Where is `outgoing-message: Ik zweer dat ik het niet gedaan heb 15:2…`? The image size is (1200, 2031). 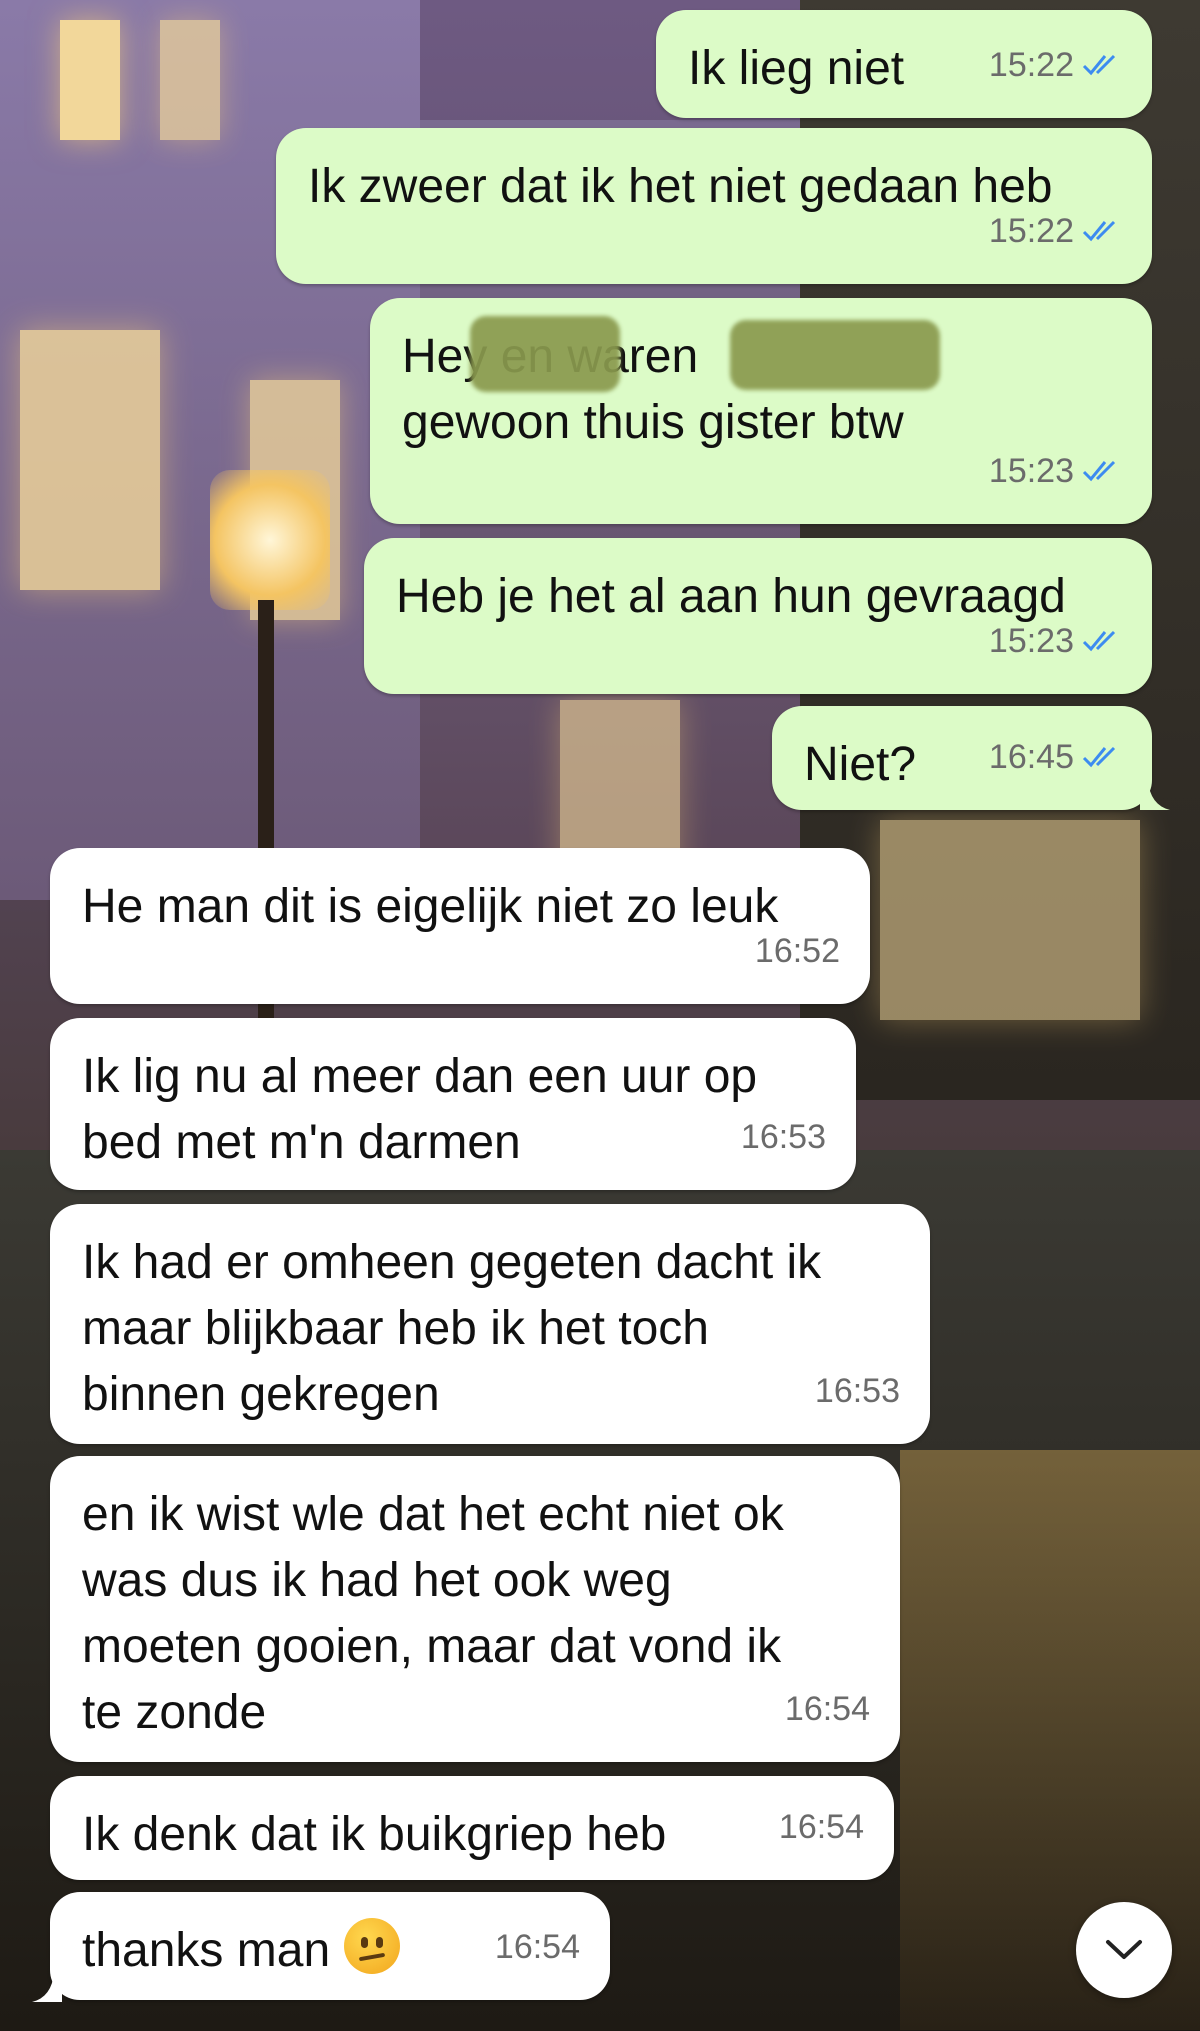 outgoing-message: Ik zweer dat ik het niet gedaan heb 15:2… is located at coordinates (714, 206).